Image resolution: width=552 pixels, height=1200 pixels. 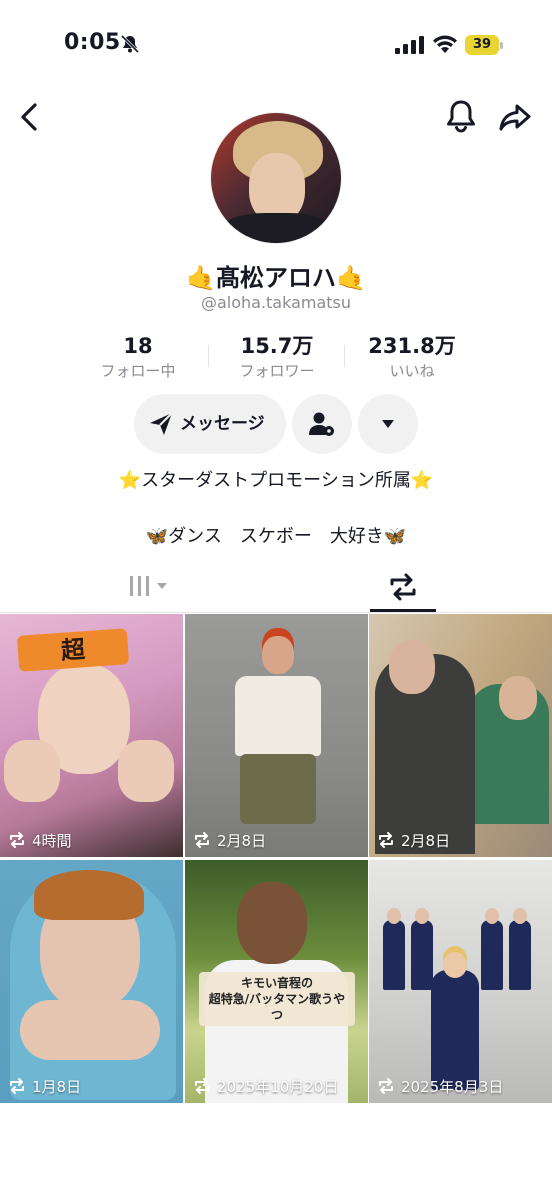 I want to click on stat-following: 18 フォロー中, so click(x=138, y=357).